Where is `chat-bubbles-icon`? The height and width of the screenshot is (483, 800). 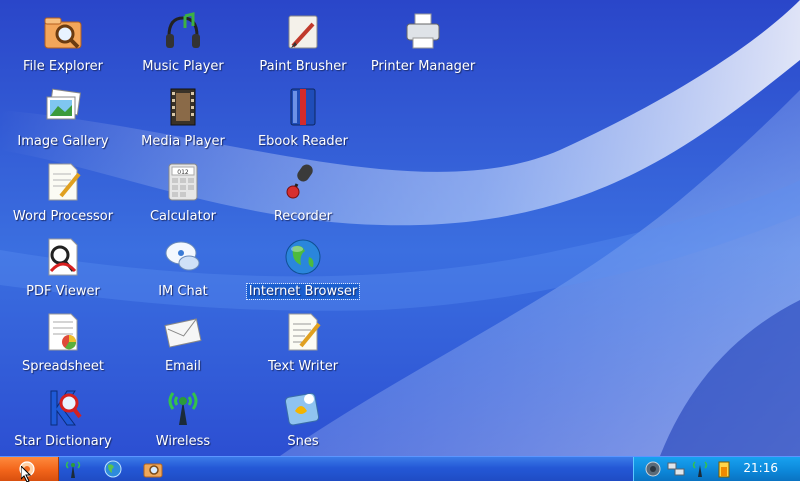
chat-bubbles-icon is located at coordinates (182, 256).